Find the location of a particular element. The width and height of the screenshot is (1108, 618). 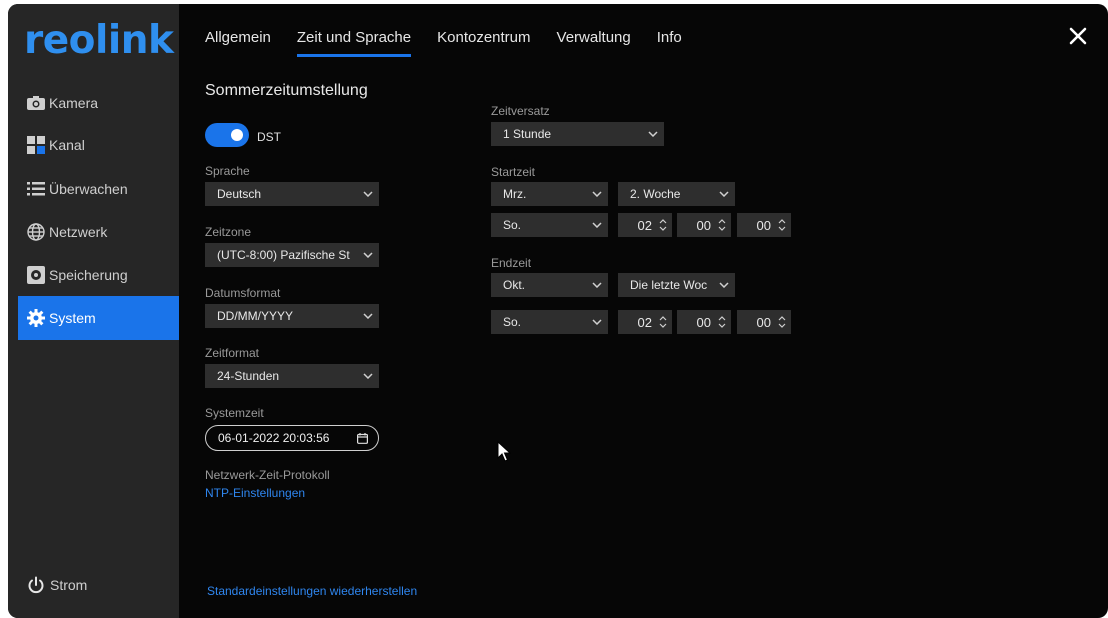

tab-info: Info is located at coordinates (669, 32).